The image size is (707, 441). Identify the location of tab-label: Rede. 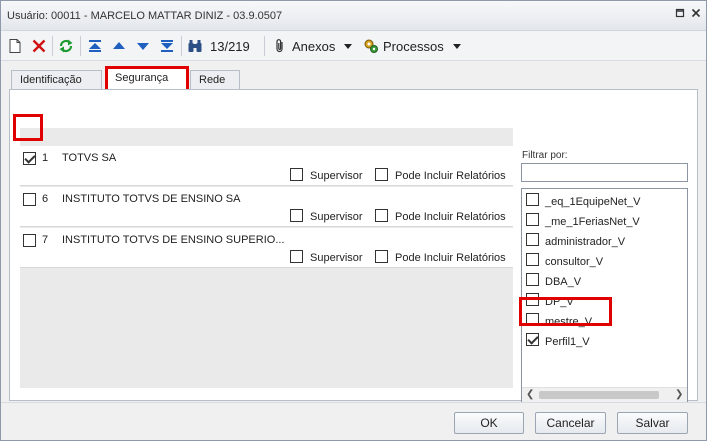
(212, 80).